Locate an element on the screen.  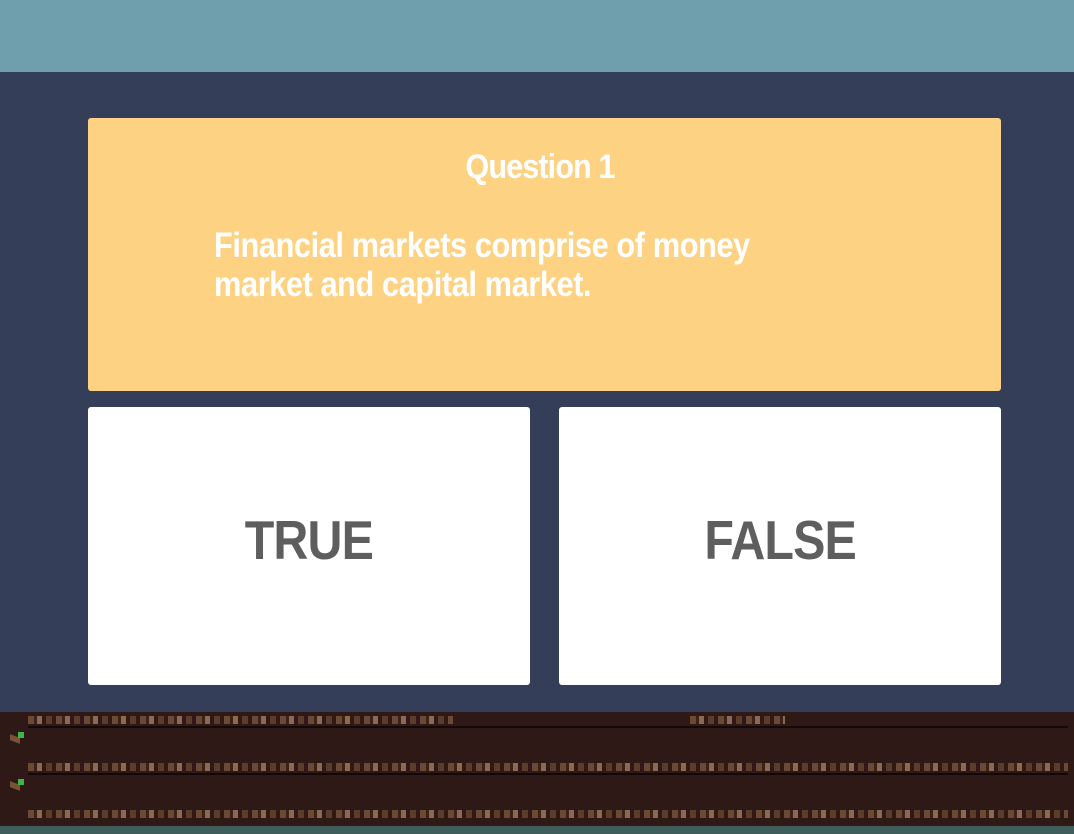
question-number: Question 1 is located at coordinates (540, 167).